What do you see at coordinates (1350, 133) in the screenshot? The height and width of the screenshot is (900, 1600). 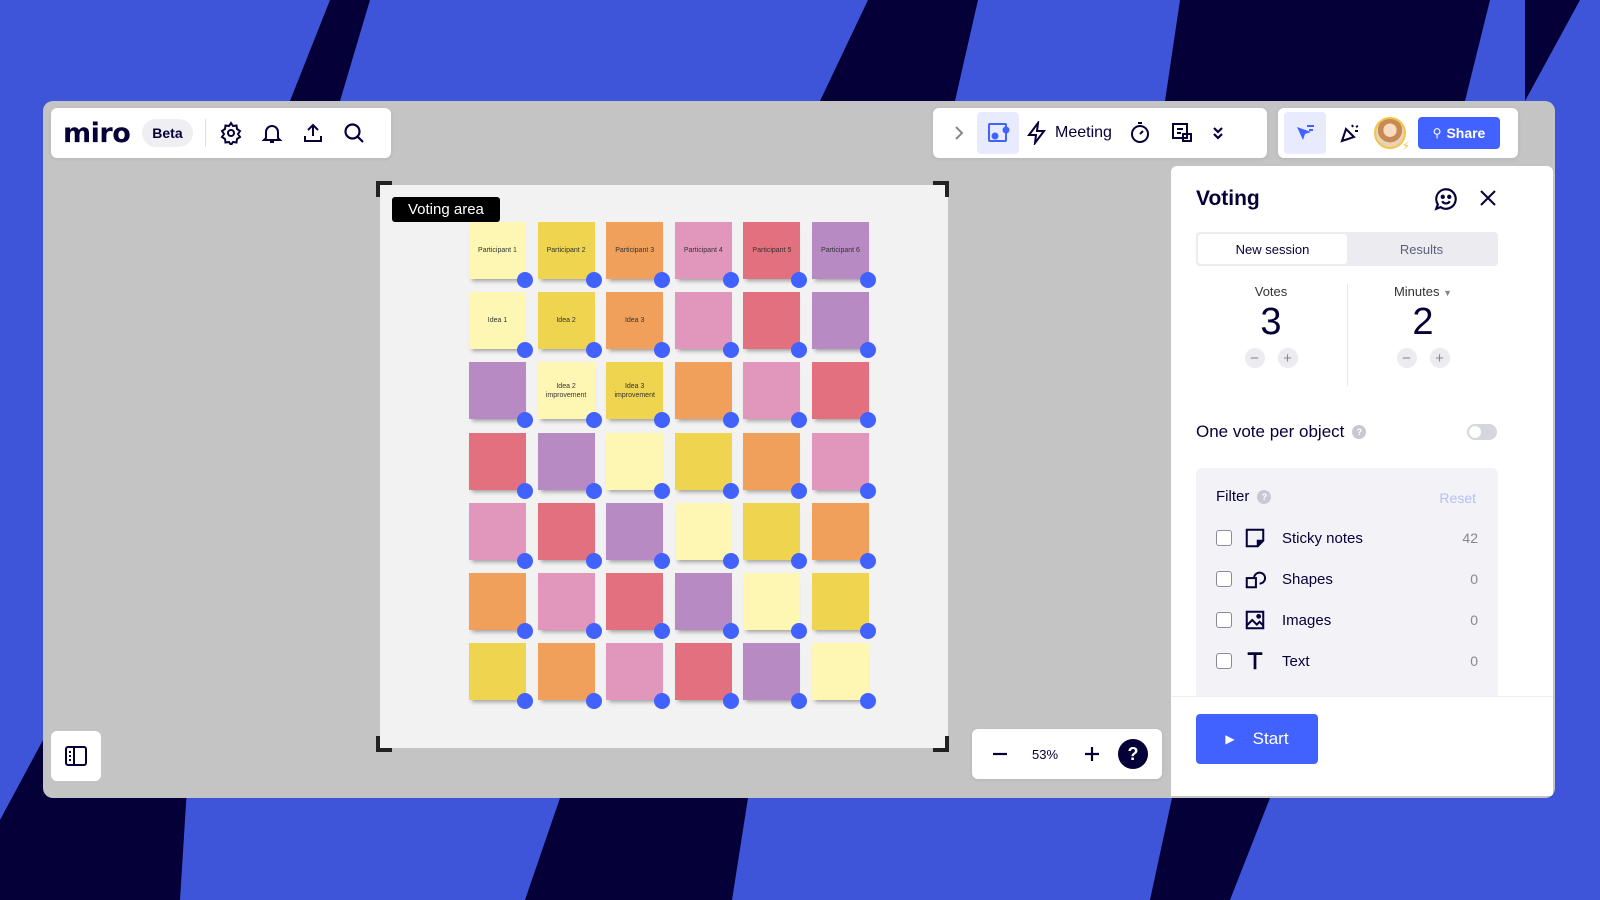 I see `celebrate-icon` at bounding box center [1350, 133].